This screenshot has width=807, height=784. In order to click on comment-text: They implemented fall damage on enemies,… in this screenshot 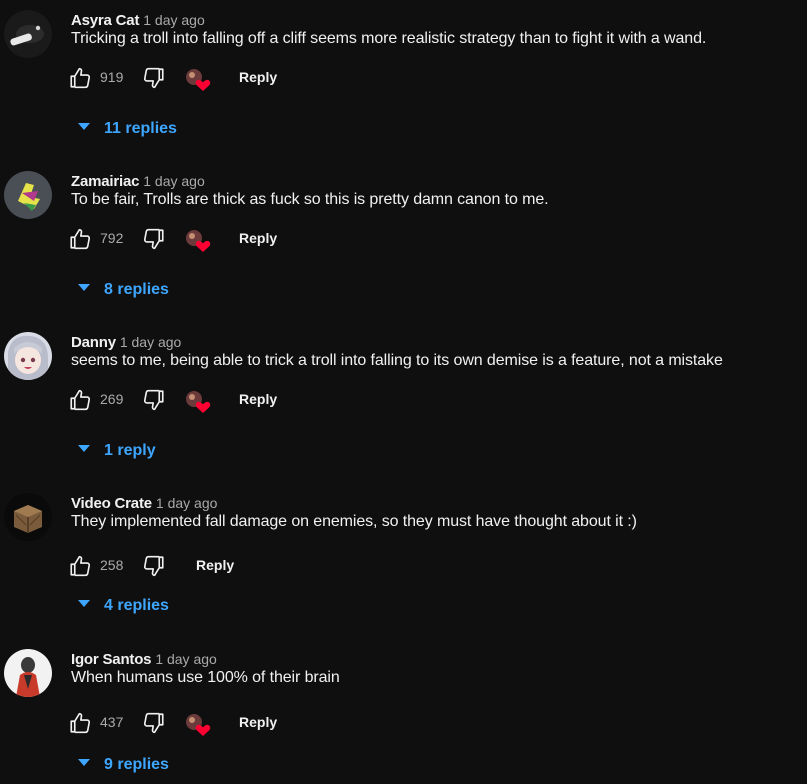, I will do `click(354, 521)`.